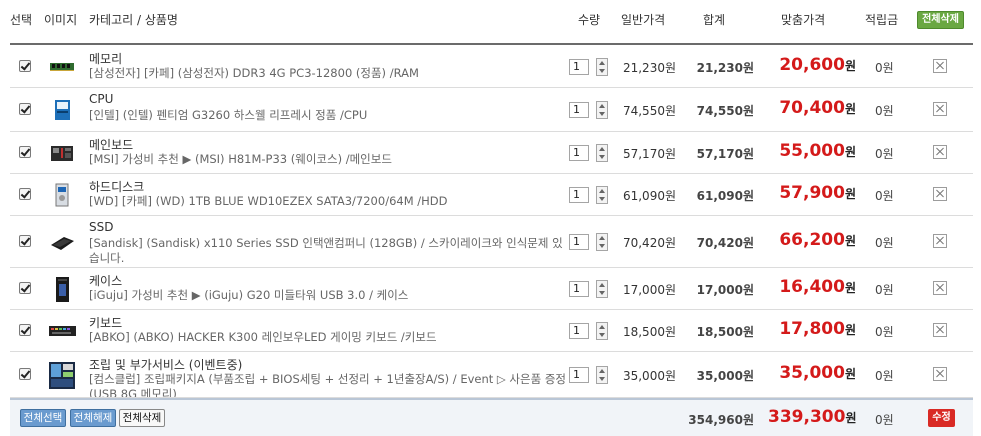 The image size is (981, 436). I want to click on item-subtotal: 35,000원, so click(725, 376).